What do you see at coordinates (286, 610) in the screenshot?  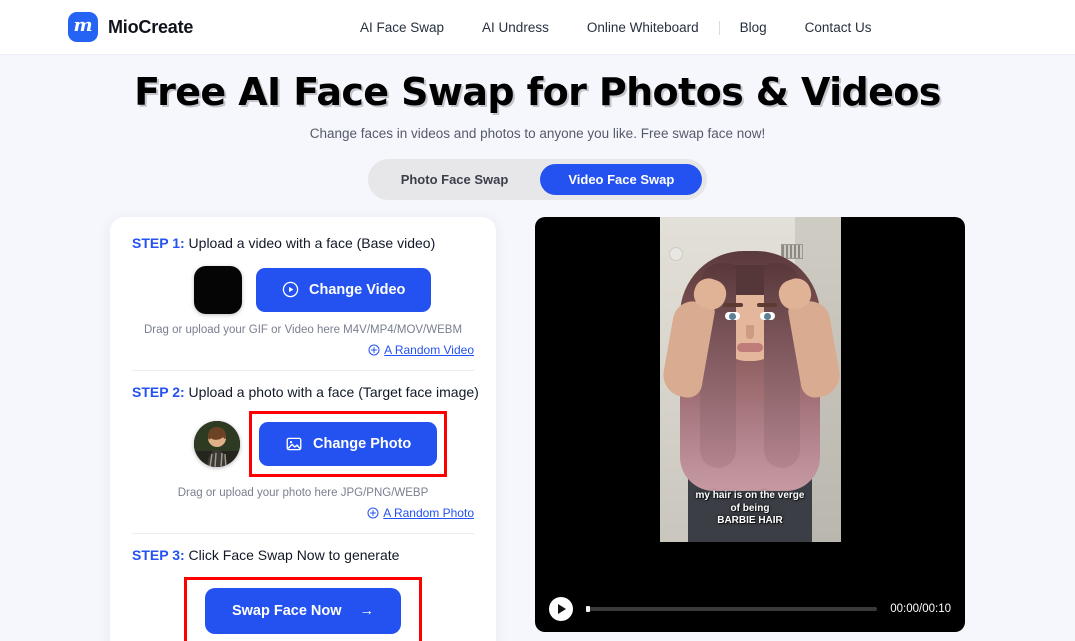 I see `swap-face-now-label: Swap Face Now` at bounding box center [286, 610].